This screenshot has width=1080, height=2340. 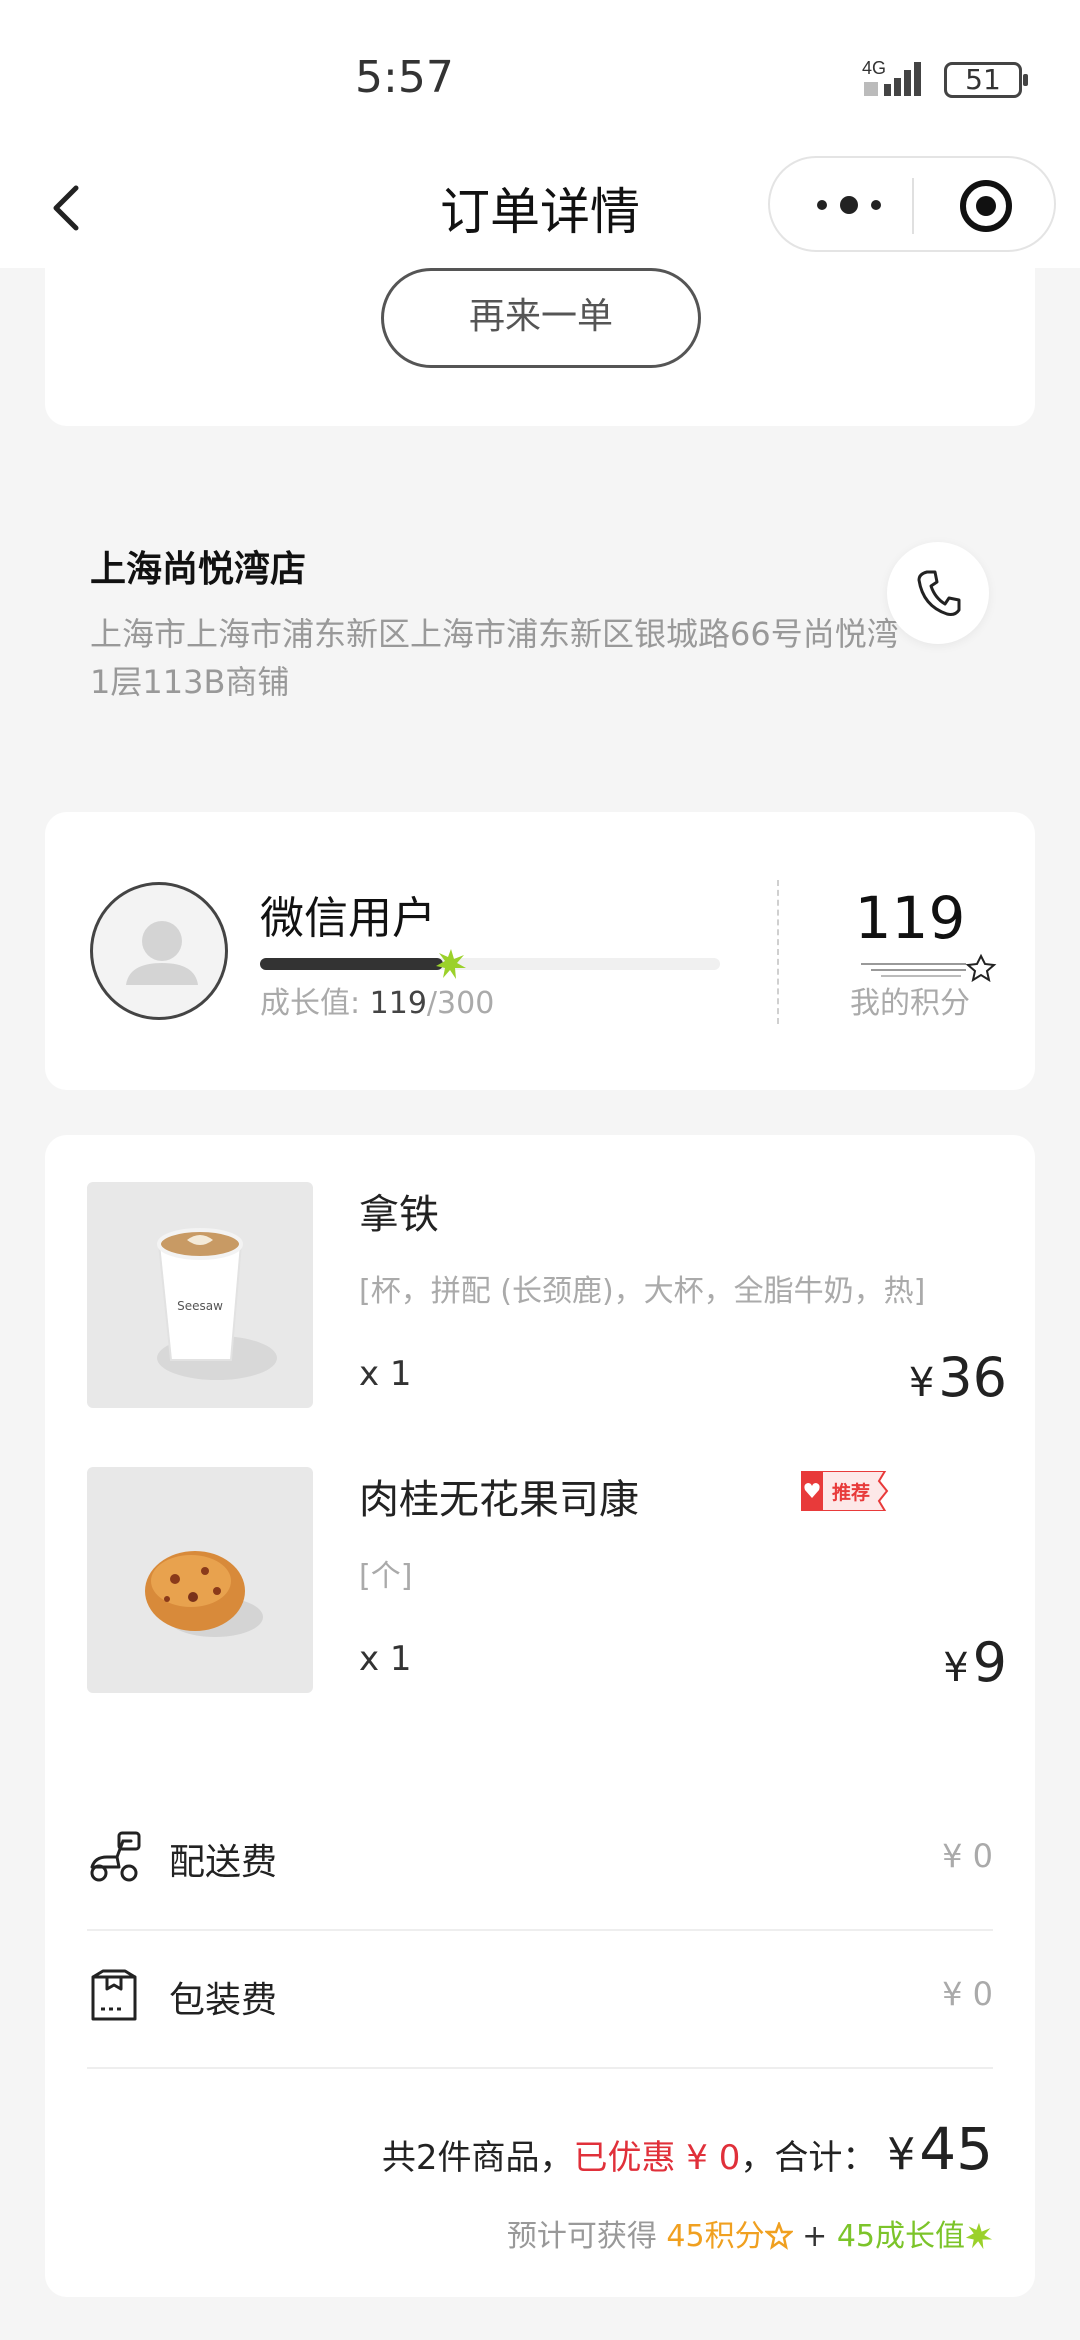 What do you see at coordinates (910, 1003) in the screenshot?
I see `points-label: 我的积分` at bounding box center [910, 1003].